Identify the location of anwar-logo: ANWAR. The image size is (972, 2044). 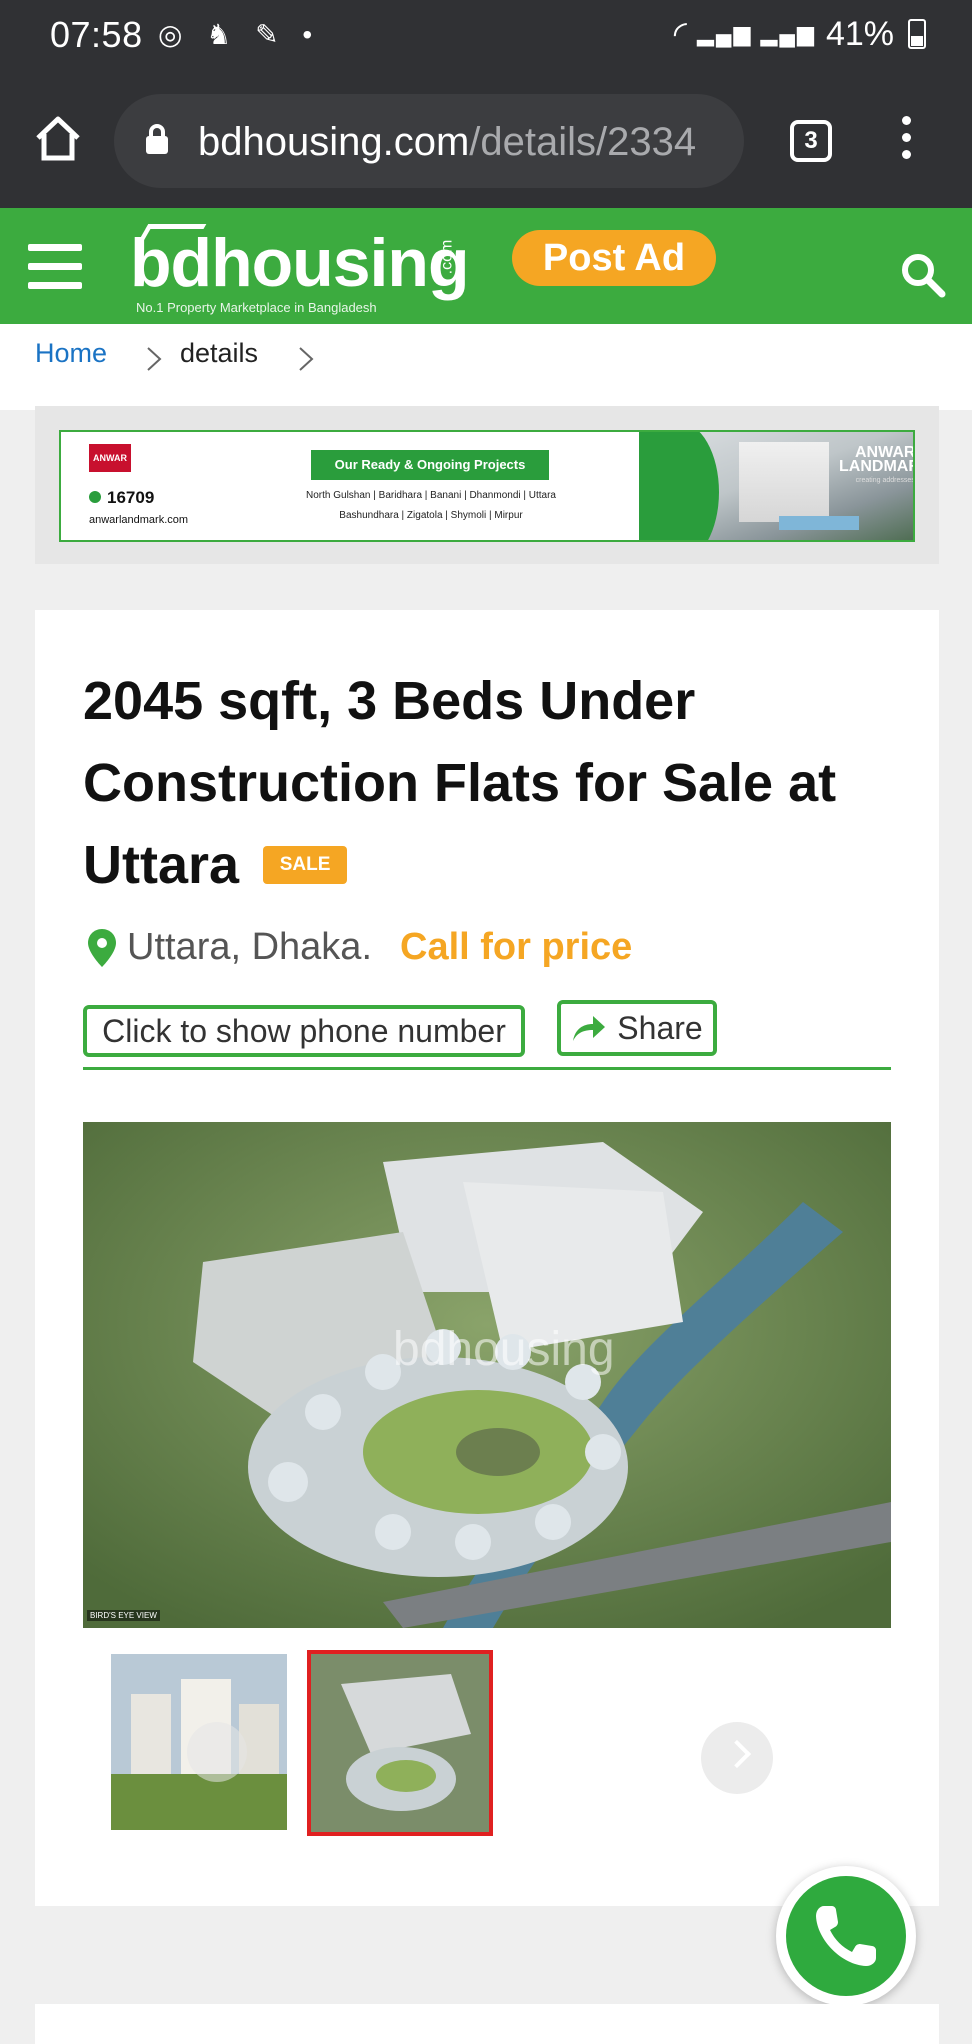
(110, 458).